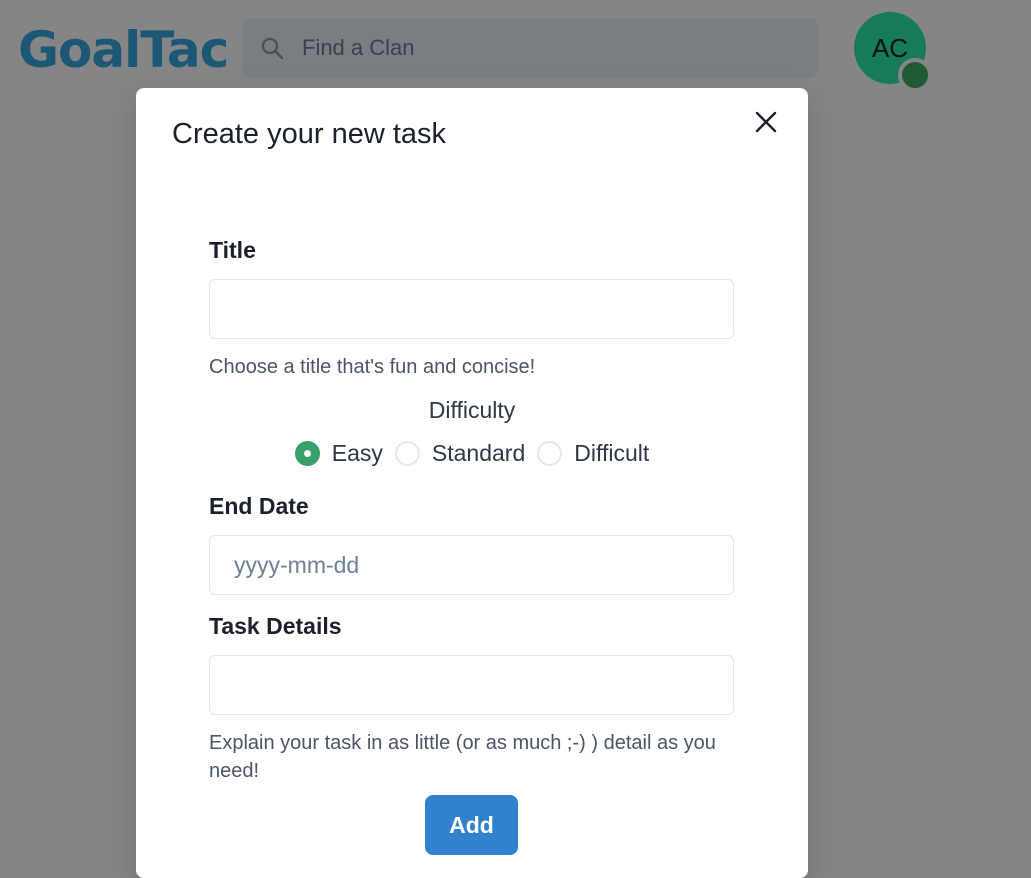  Describe the element at coordinates (471, 685) in the screenshot. I see `task-details-input` at that location.